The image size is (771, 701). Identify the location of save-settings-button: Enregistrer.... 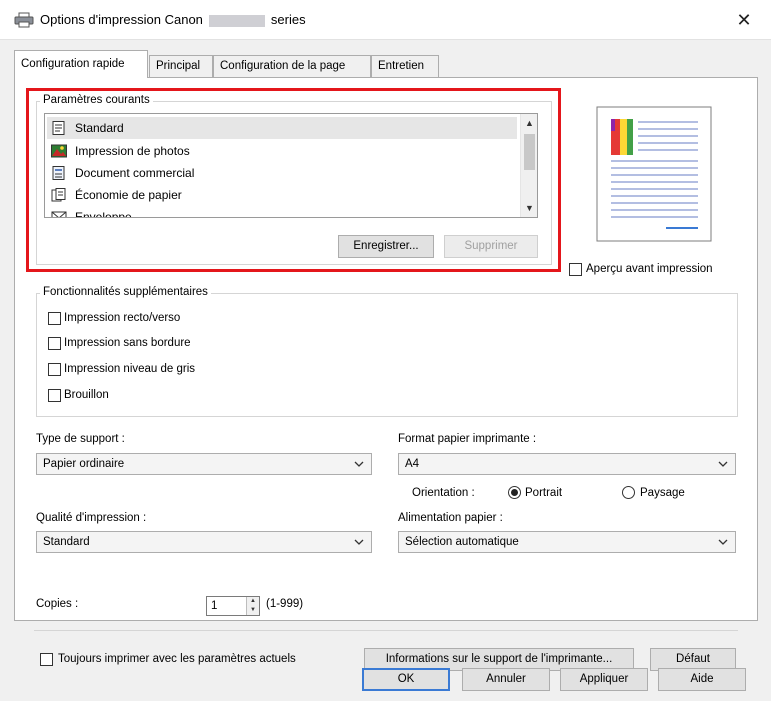
(386, 246).